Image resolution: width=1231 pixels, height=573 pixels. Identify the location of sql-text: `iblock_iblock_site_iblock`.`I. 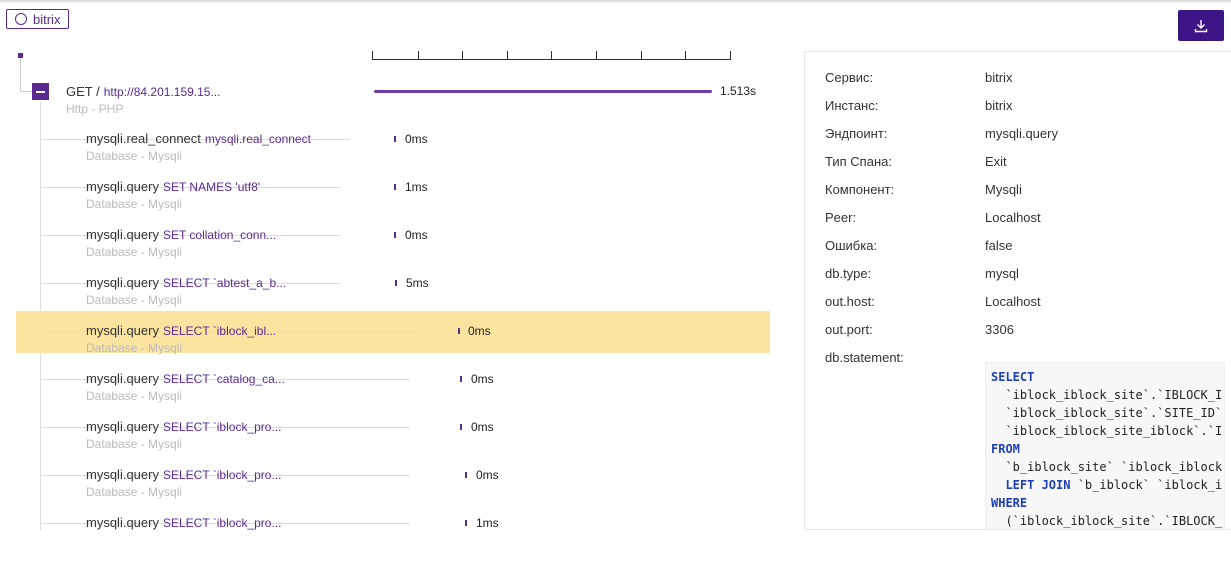
(1107, 431).